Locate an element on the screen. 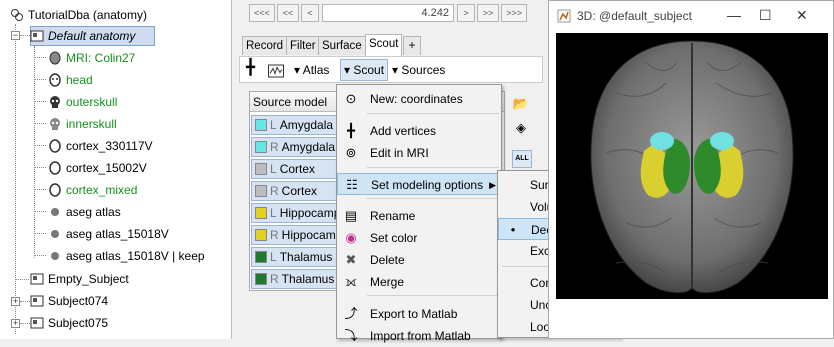 Image resolution: width=834 pixels, height=347 pixels. amygdala-right is located at coordinates (722, 141).